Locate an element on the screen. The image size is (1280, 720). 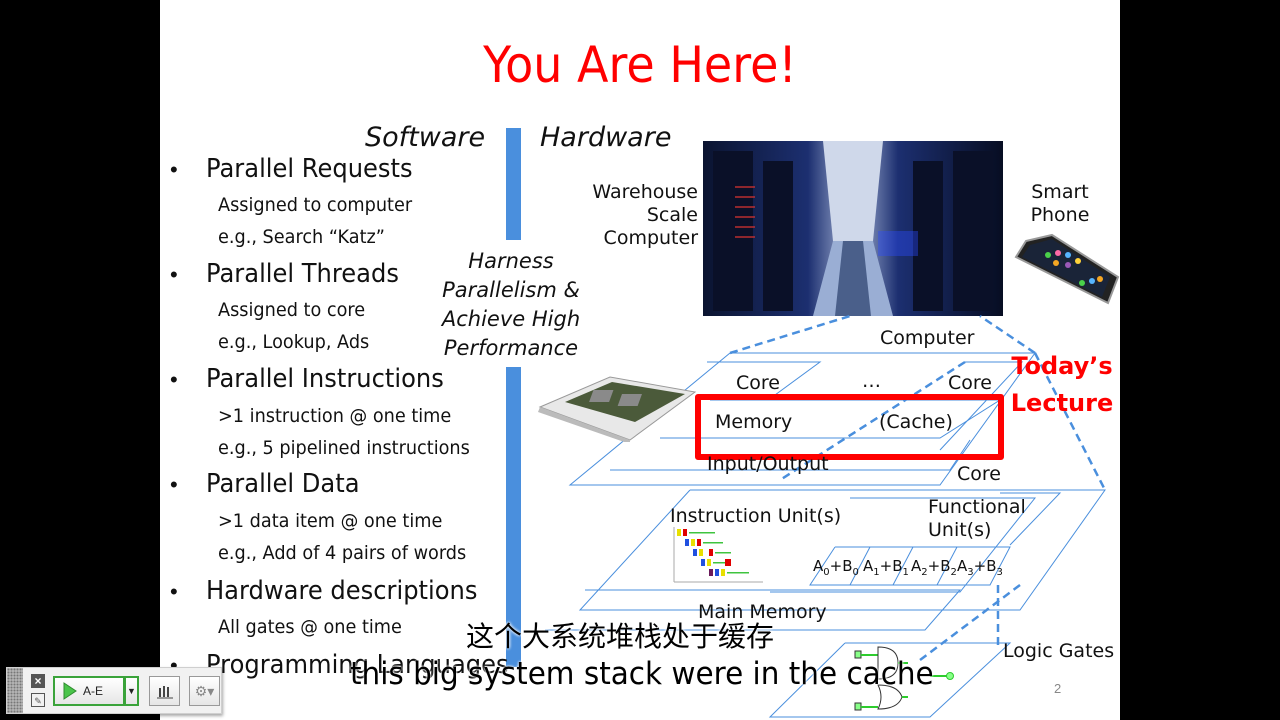
edit-icon: ✎ is located at coordinates (38, 700).